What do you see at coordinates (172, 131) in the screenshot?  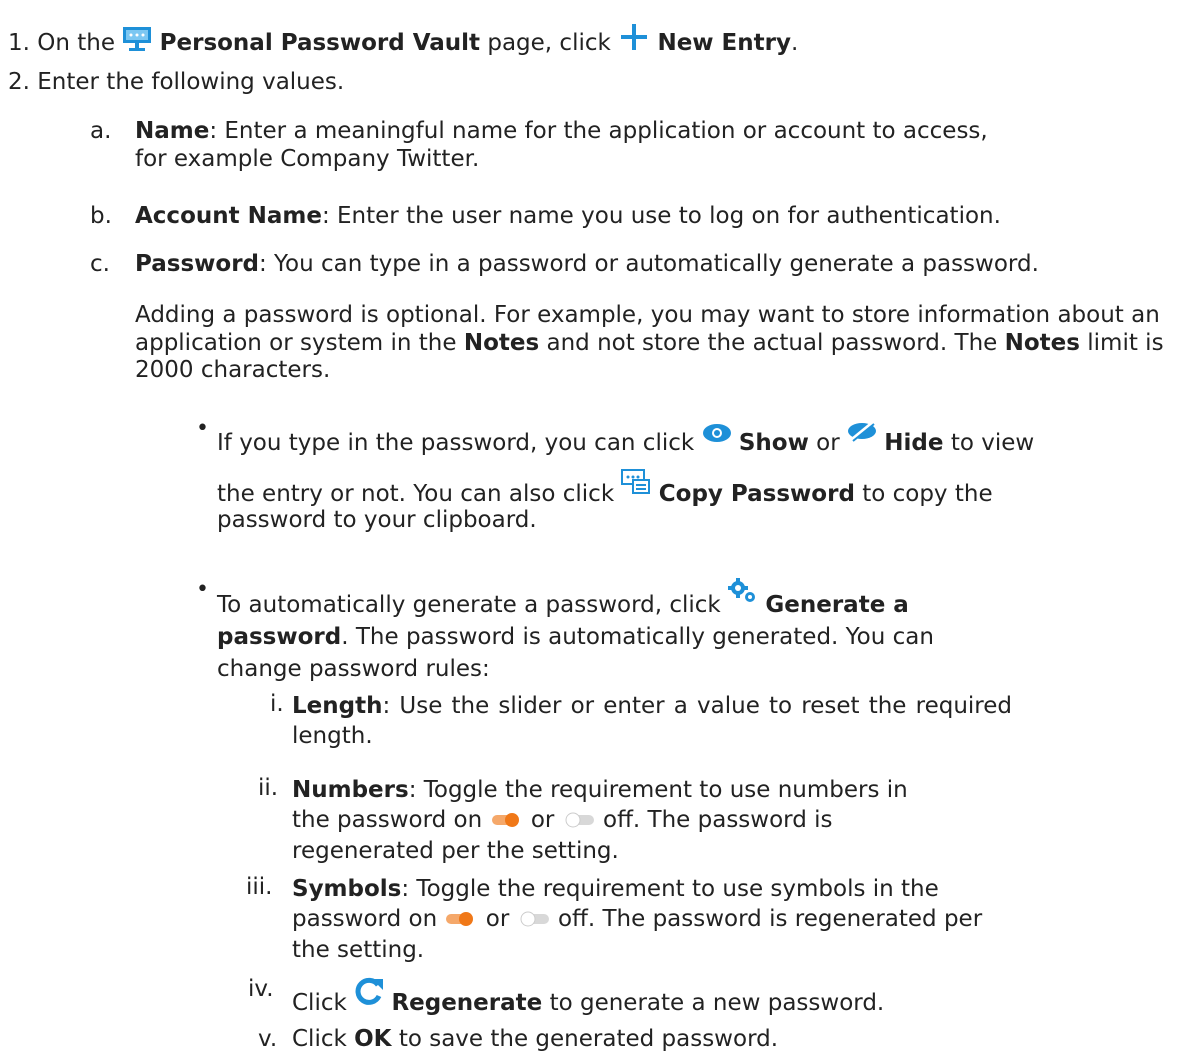 I see `item-label: Name` at bounding box center [172, 131].